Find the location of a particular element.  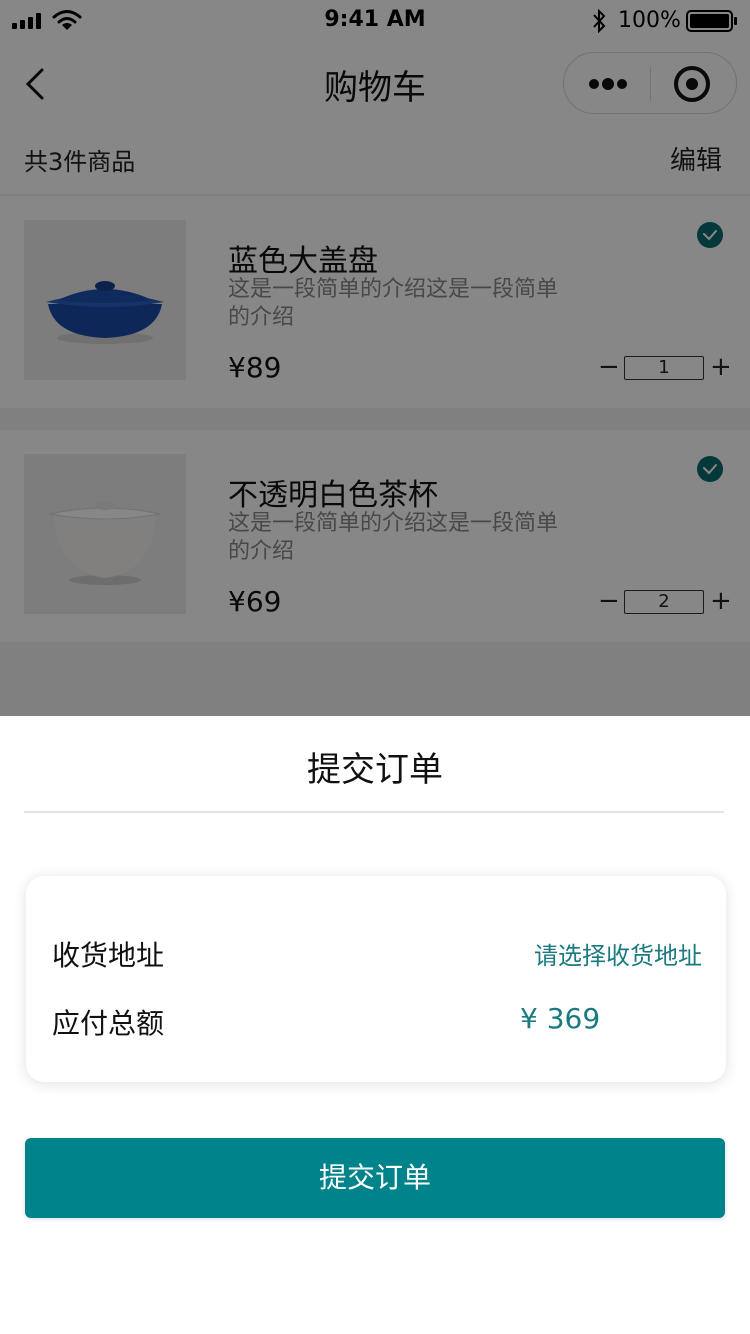

sheet-title: 提交订单 is located at coordinates (375, 770).